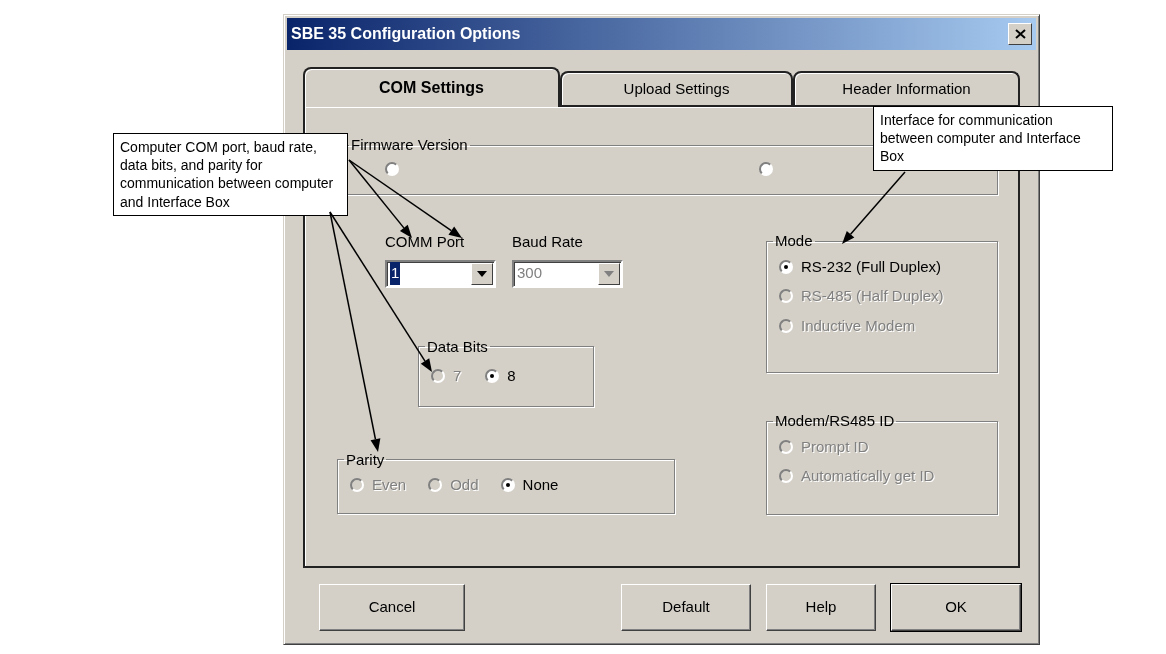 Image resolution: width=1166 pixels, height=654 pixels. I want to click on radio-label: None, so click(540, 485).